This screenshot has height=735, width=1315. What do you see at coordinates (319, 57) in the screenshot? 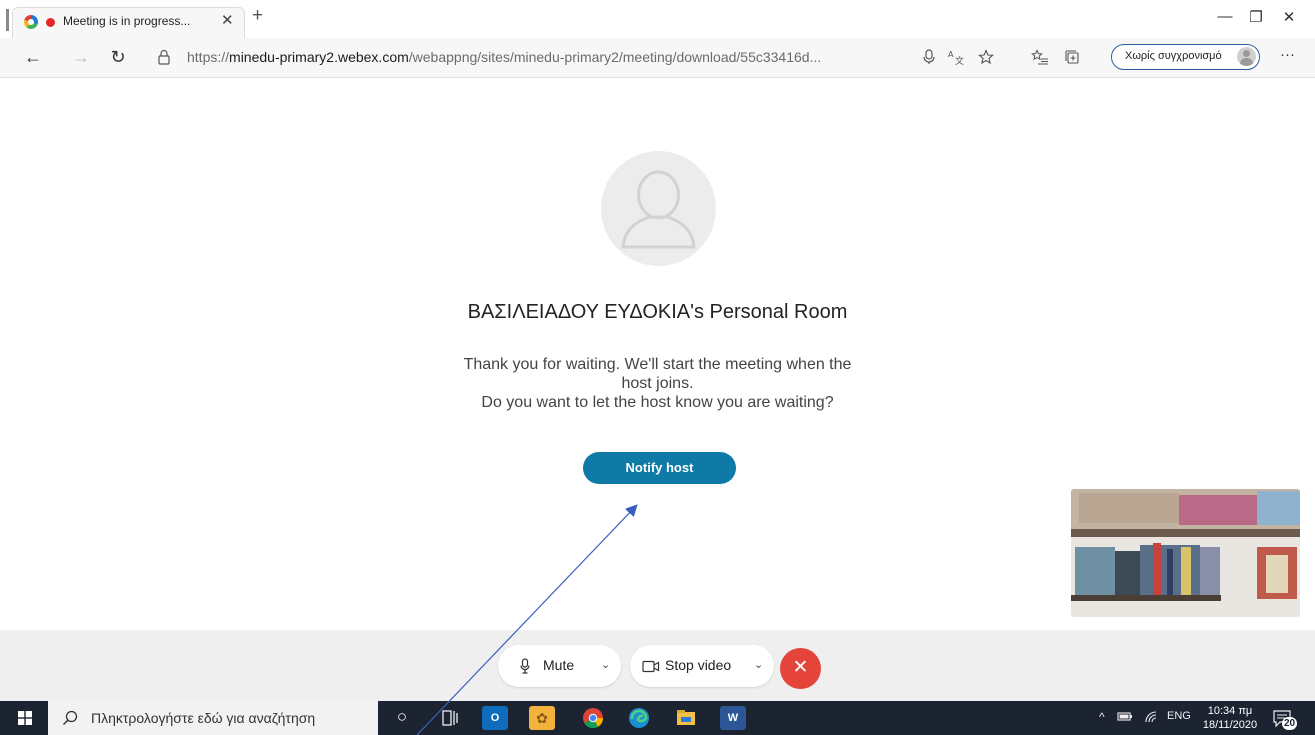
I see `url-domain: minedu-primary2.webex.com` at bounding box center [319, 57].